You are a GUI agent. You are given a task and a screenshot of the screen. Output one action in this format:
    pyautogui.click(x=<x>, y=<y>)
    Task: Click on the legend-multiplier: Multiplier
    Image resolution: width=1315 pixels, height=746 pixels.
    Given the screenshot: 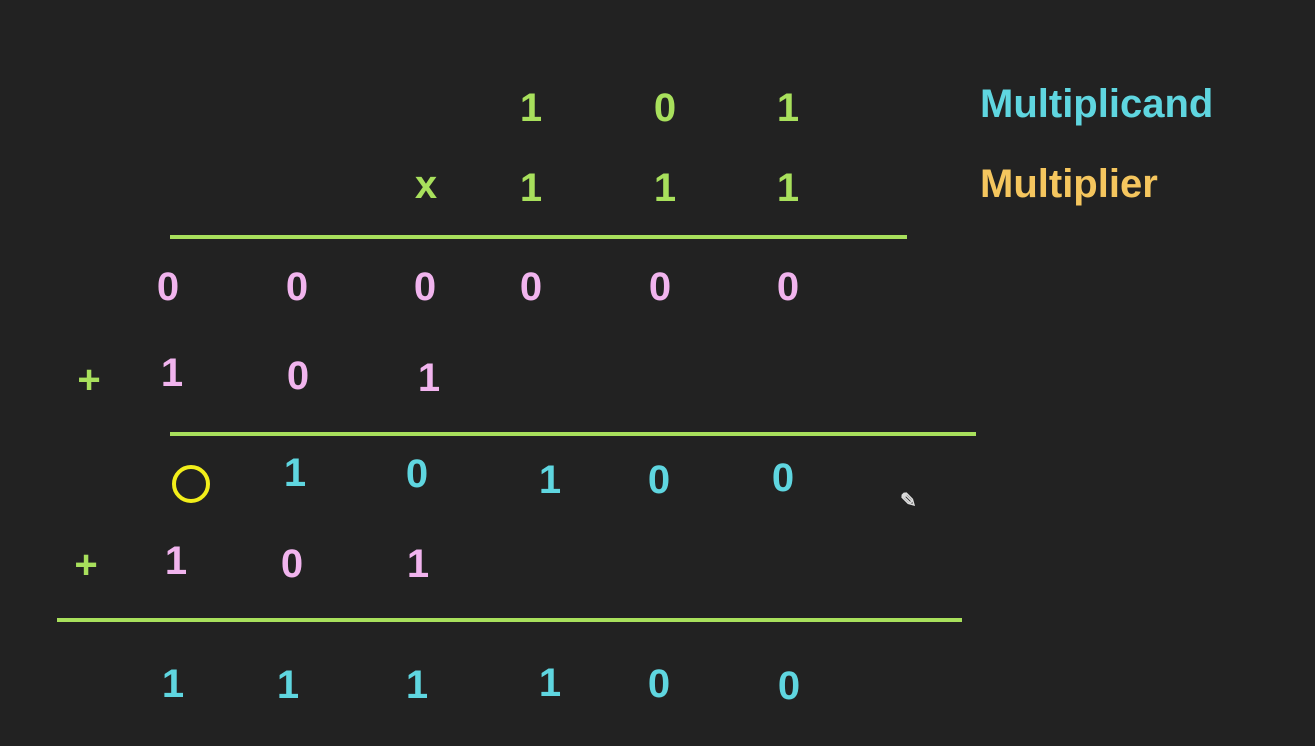 What is the action you would take?
    pyautogui.click(x=1069, y=184)
    